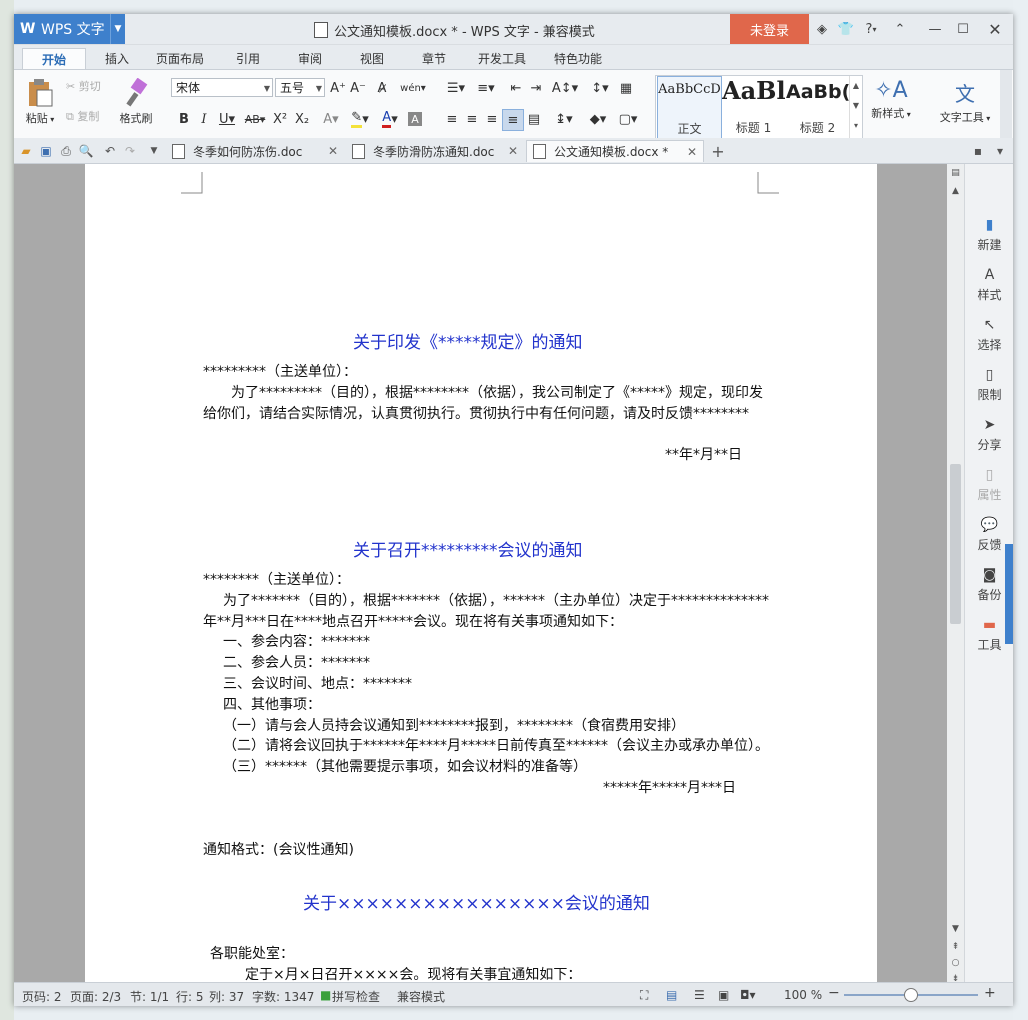 Image resolution: width=1028 pixels, height=1020 pixels. Describe the element at coordinates (117, 29) in the screenshot. I see `chevron-down-icon: ▼` at that location.